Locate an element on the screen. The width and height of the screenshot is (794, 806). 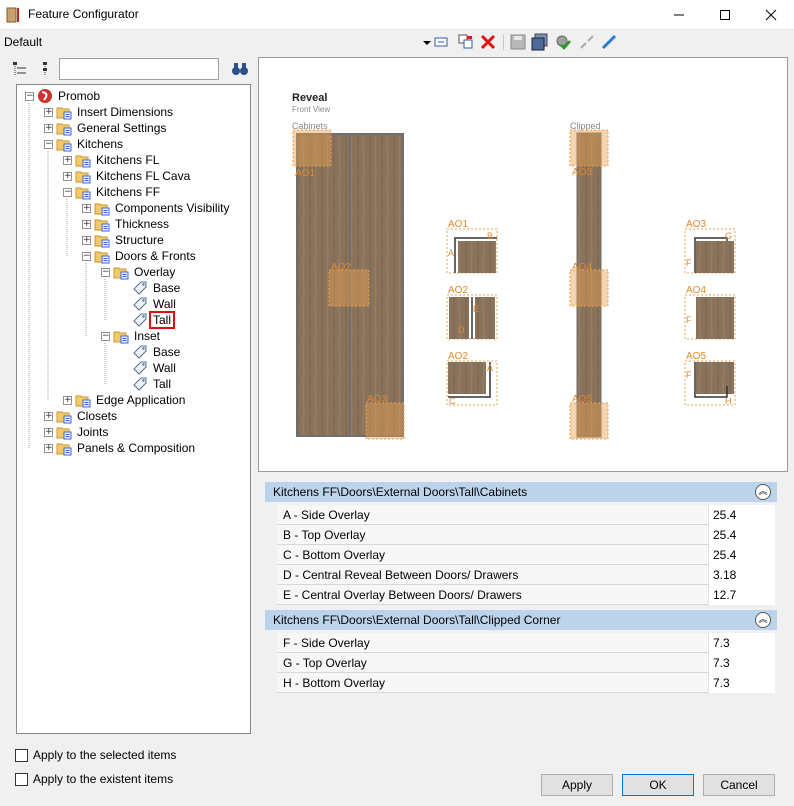
tree-node: + Components Visibility is located at coordinates (157, 208).